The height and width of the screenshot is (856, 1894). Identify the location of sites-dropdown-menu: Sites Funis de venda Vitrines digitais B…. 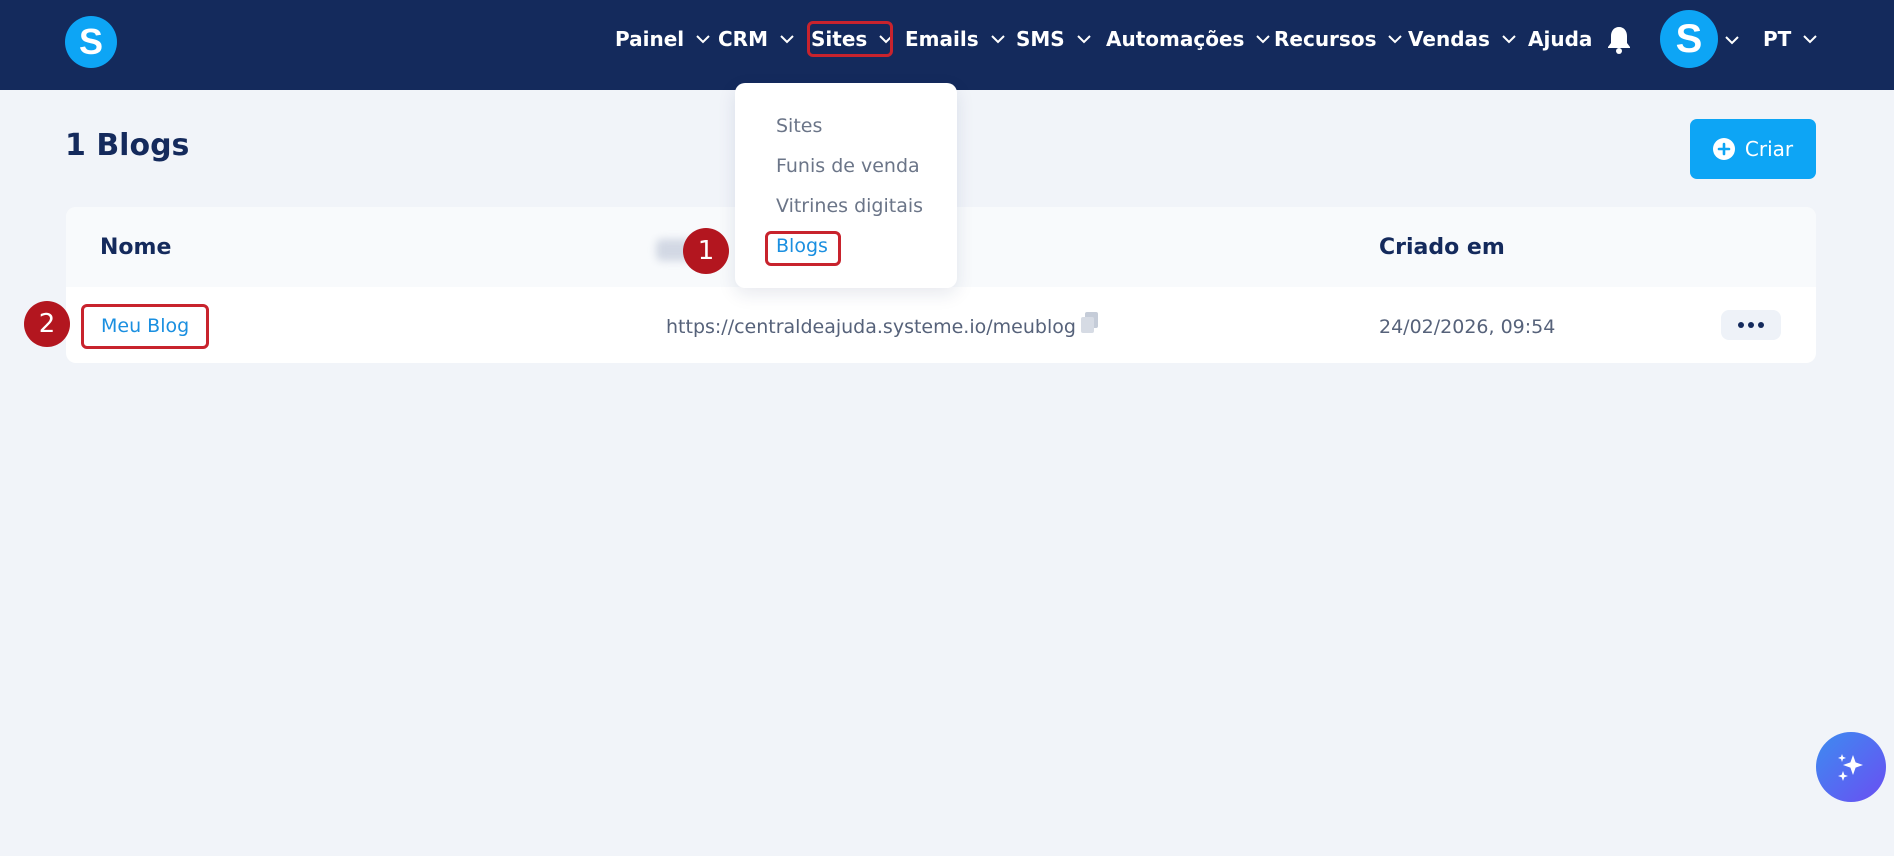
(846, 185).